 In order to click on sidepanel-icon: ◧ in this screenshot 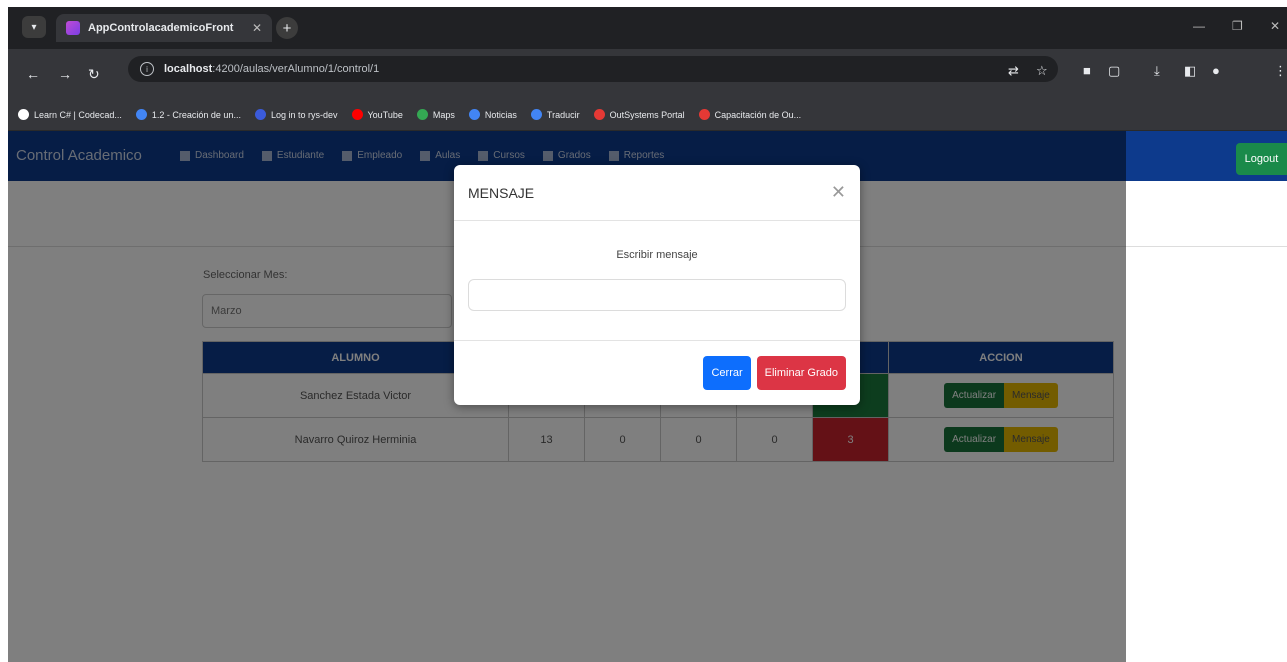, I will do `click(1190, 71)`.